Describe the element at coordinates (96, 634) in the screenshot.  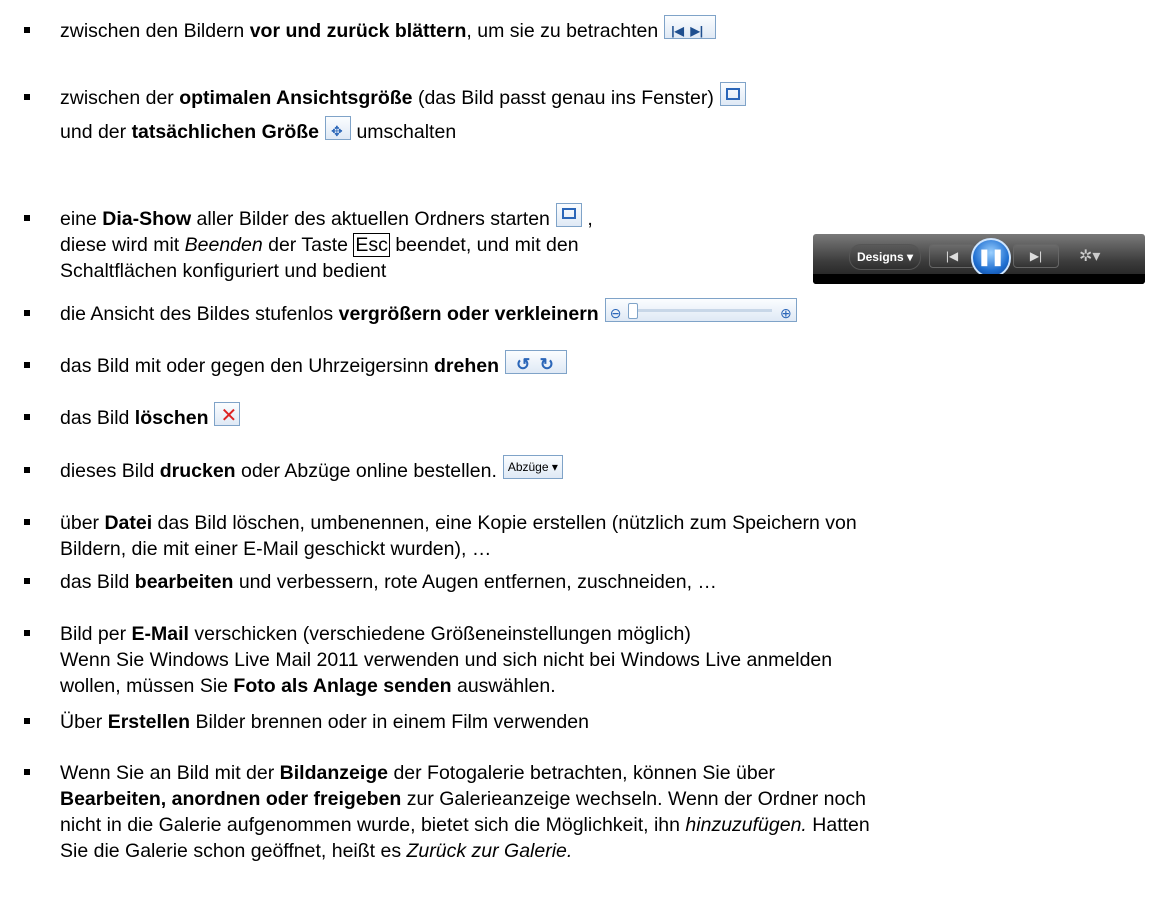
I see `text-run: Bild per` at that location.